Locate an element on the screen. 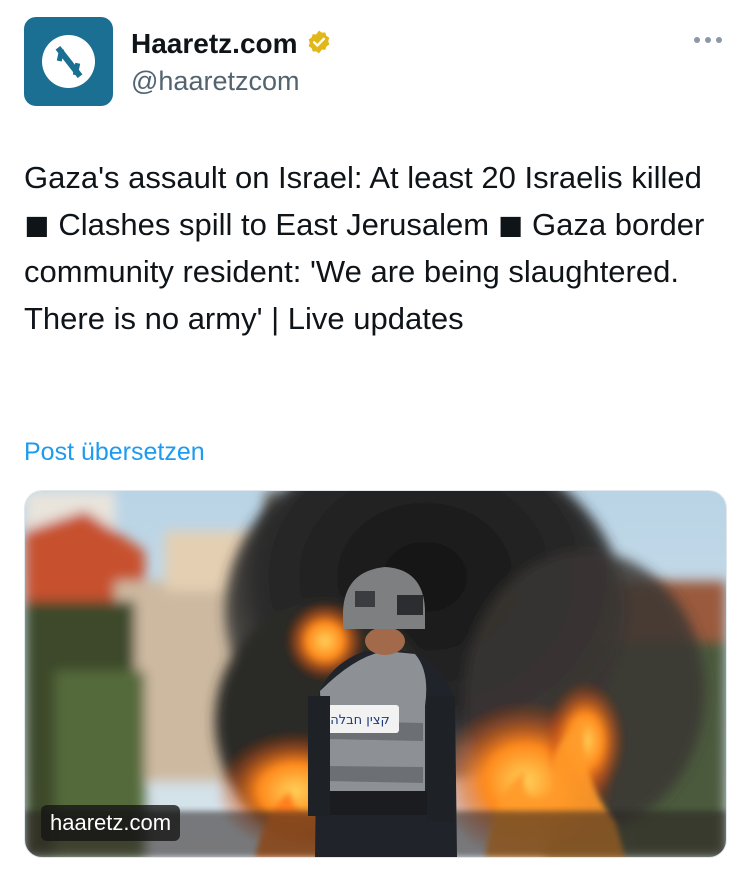  haaretz-logo-icon is located at coordinates (68, 61).